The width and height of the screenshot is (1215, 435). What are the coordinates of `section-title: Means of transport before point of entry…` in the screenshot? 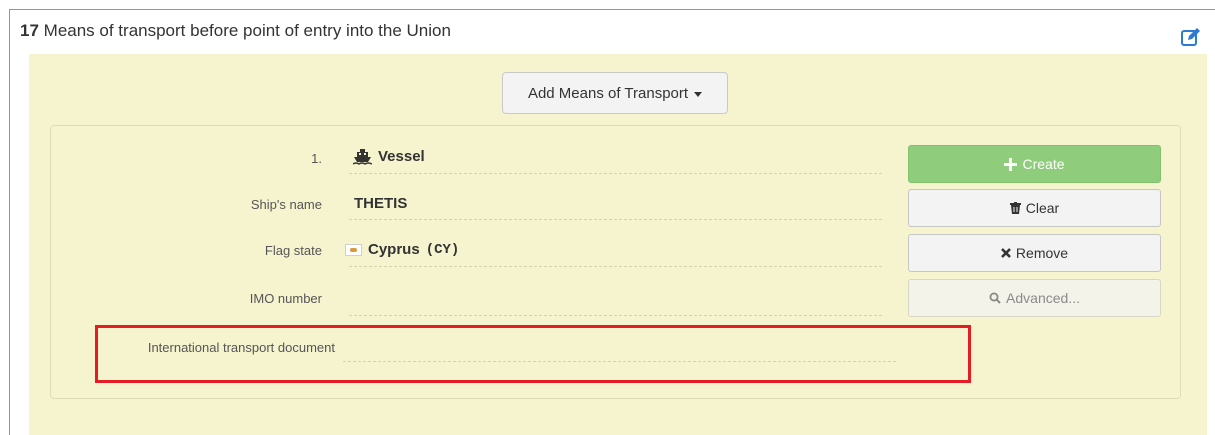 It's located at (247, 30).